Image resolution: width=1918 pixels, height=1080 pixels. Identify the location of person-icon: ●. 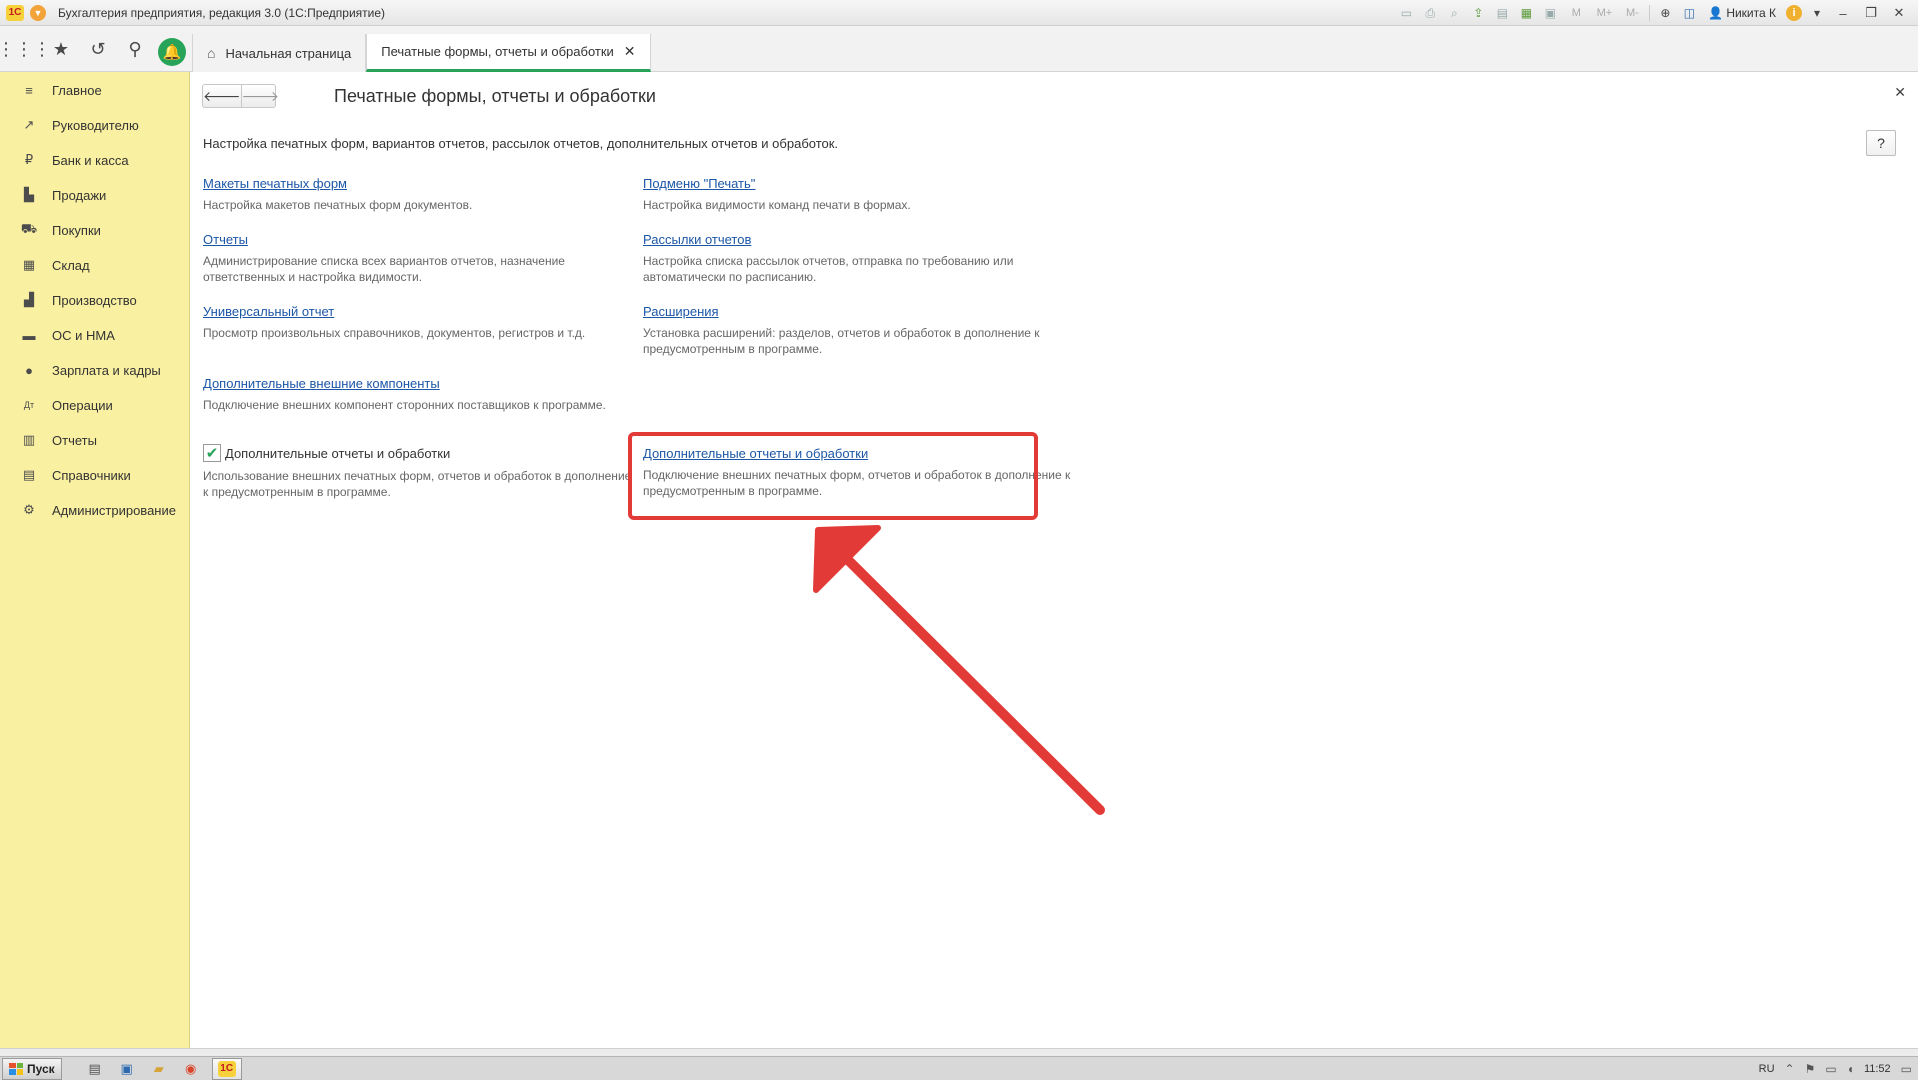
(29, 370).